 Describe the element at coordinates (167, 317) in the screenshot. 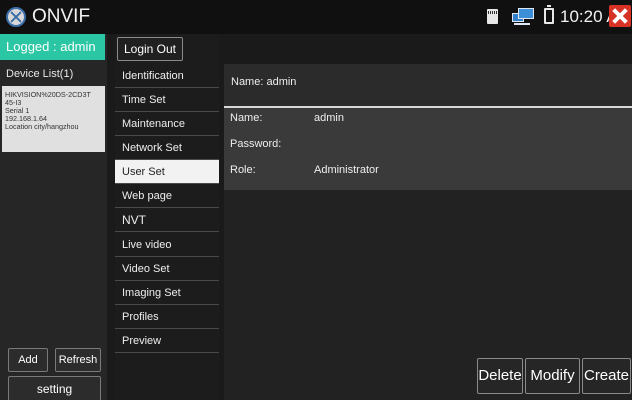

I see `menu-item-profiles: Profiles` at that location.